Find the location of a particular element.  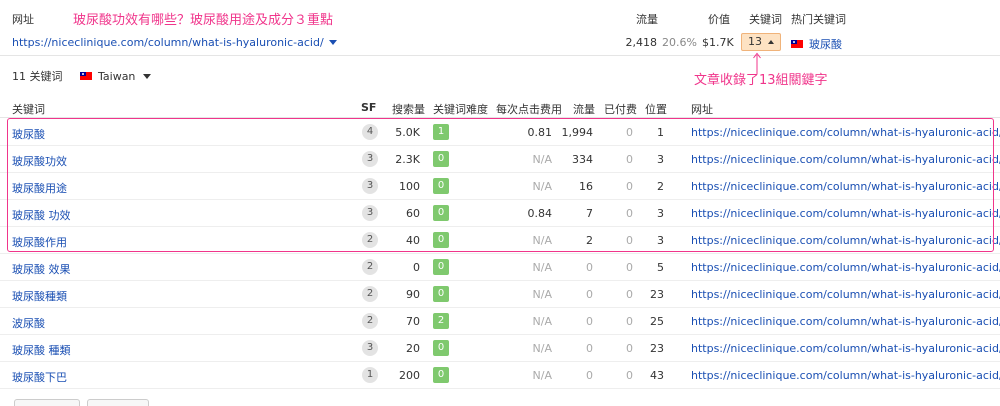

col-position: 位置 is located at coordinates (656, 109).